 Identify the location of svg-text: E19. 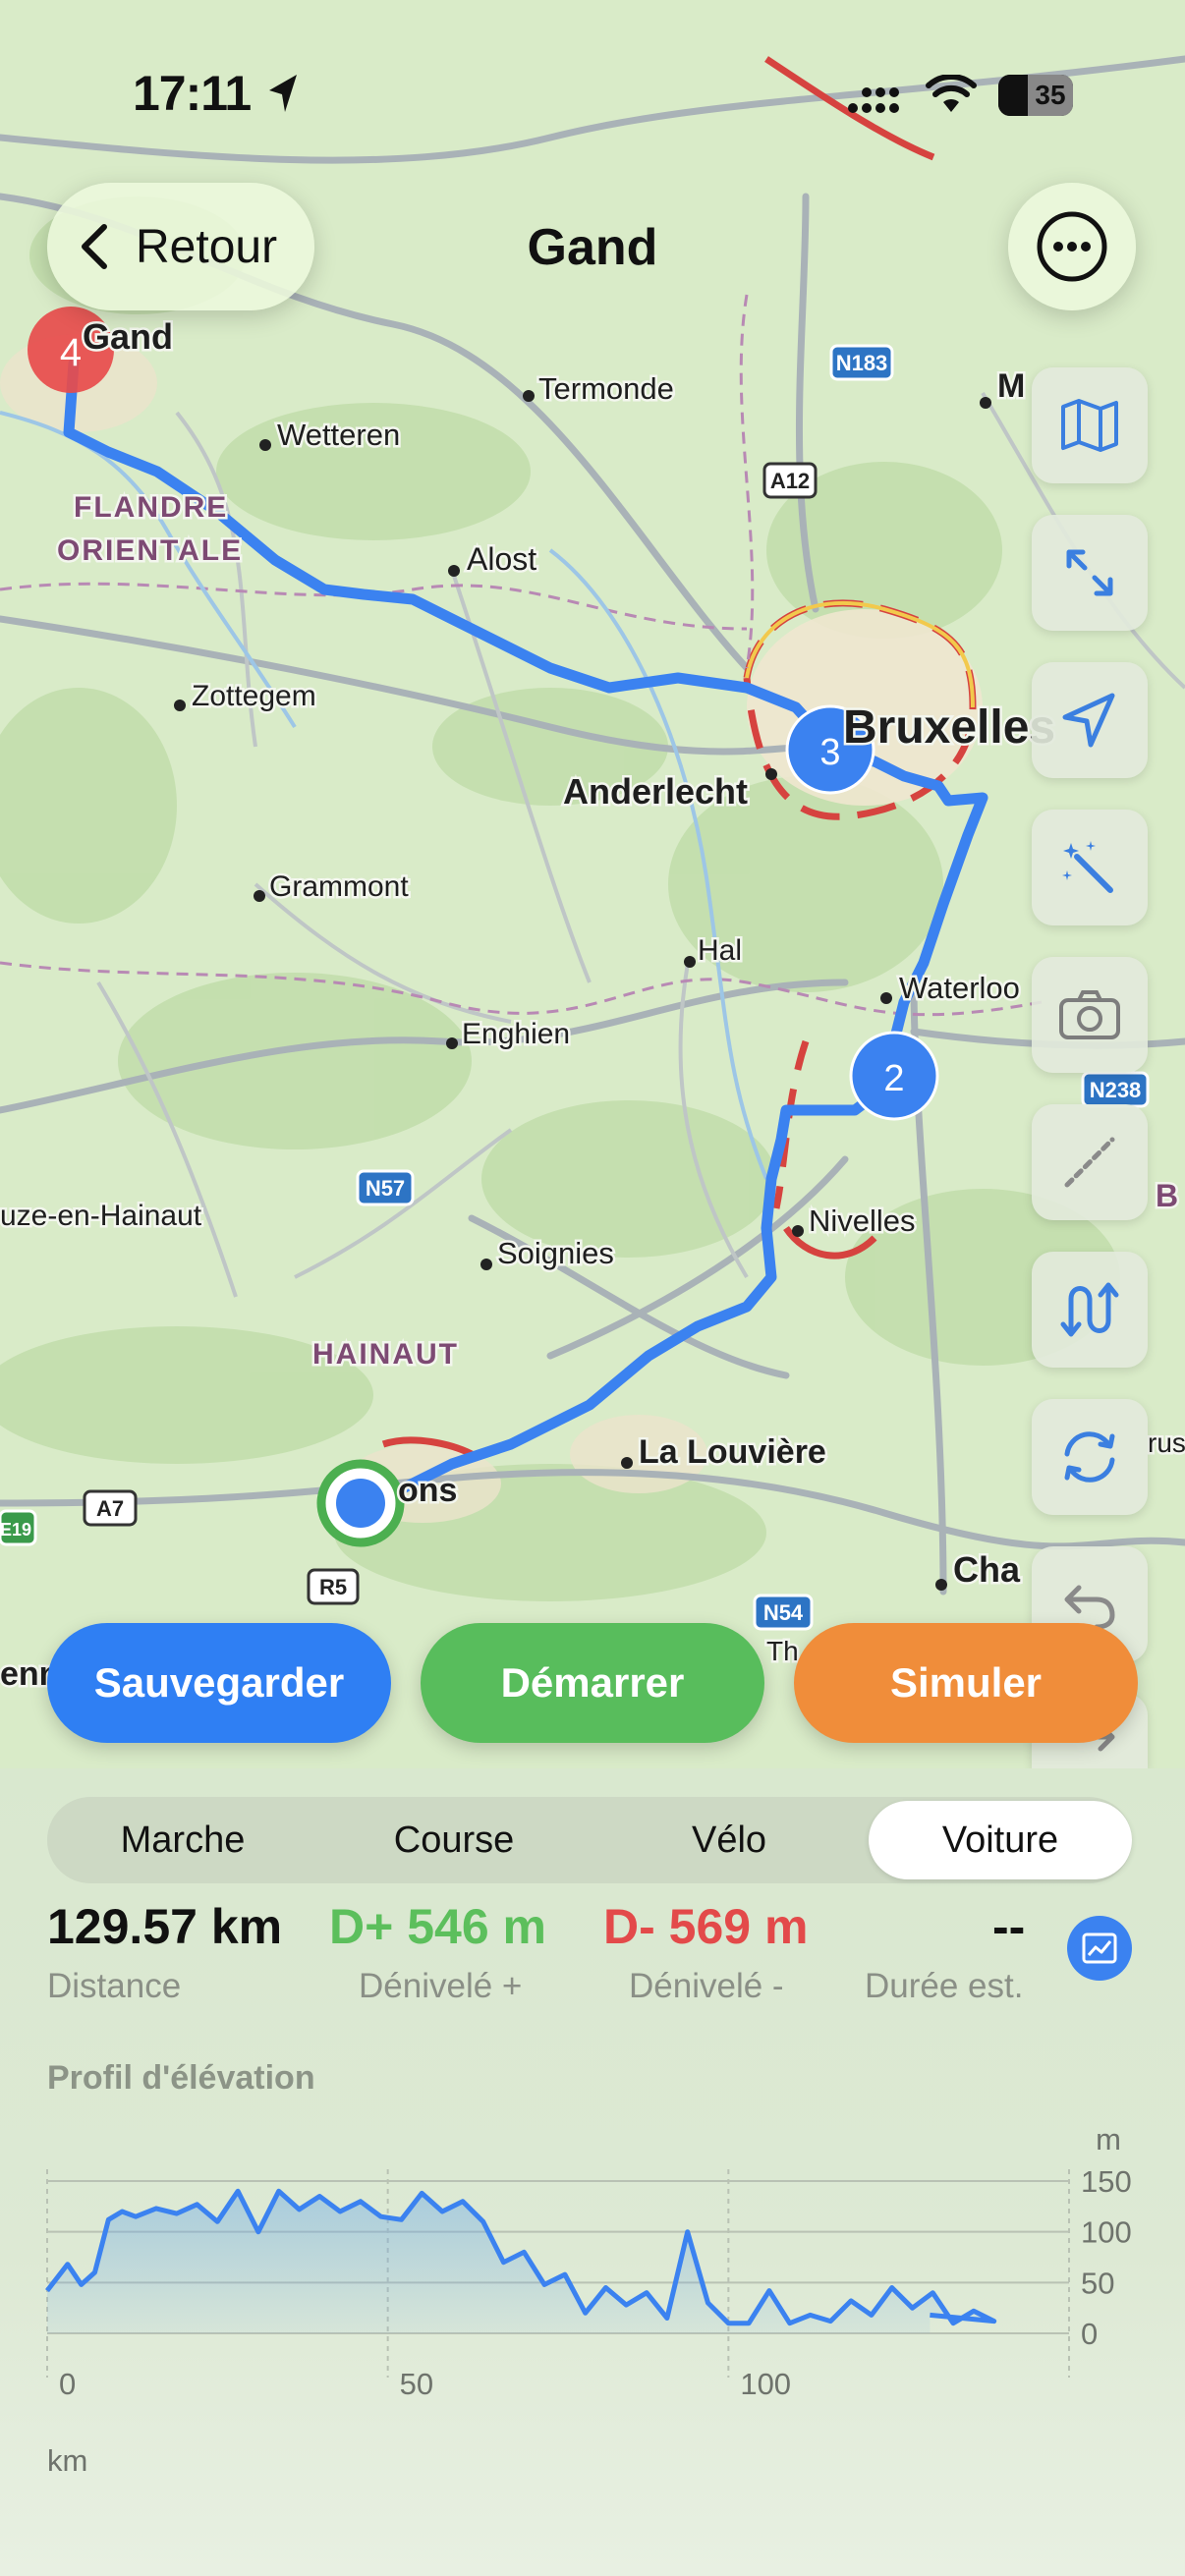
(16, 1530).